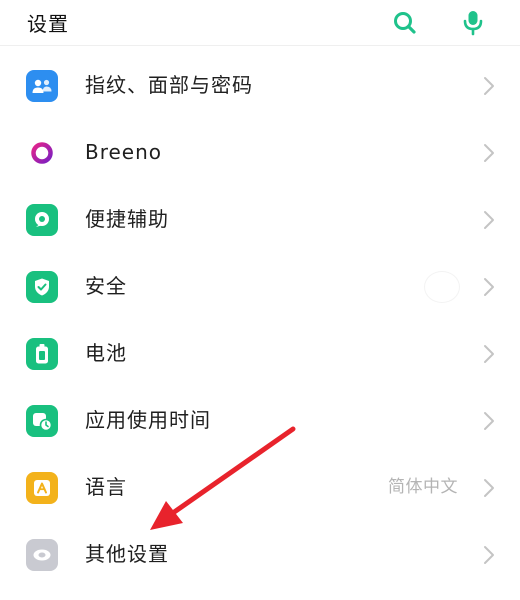 Image resolution: width=520 pixels, height=600 pixels. Describe the element at coordinates (42, 555) in the screenshot. I see `other-settings-icon` at that location.